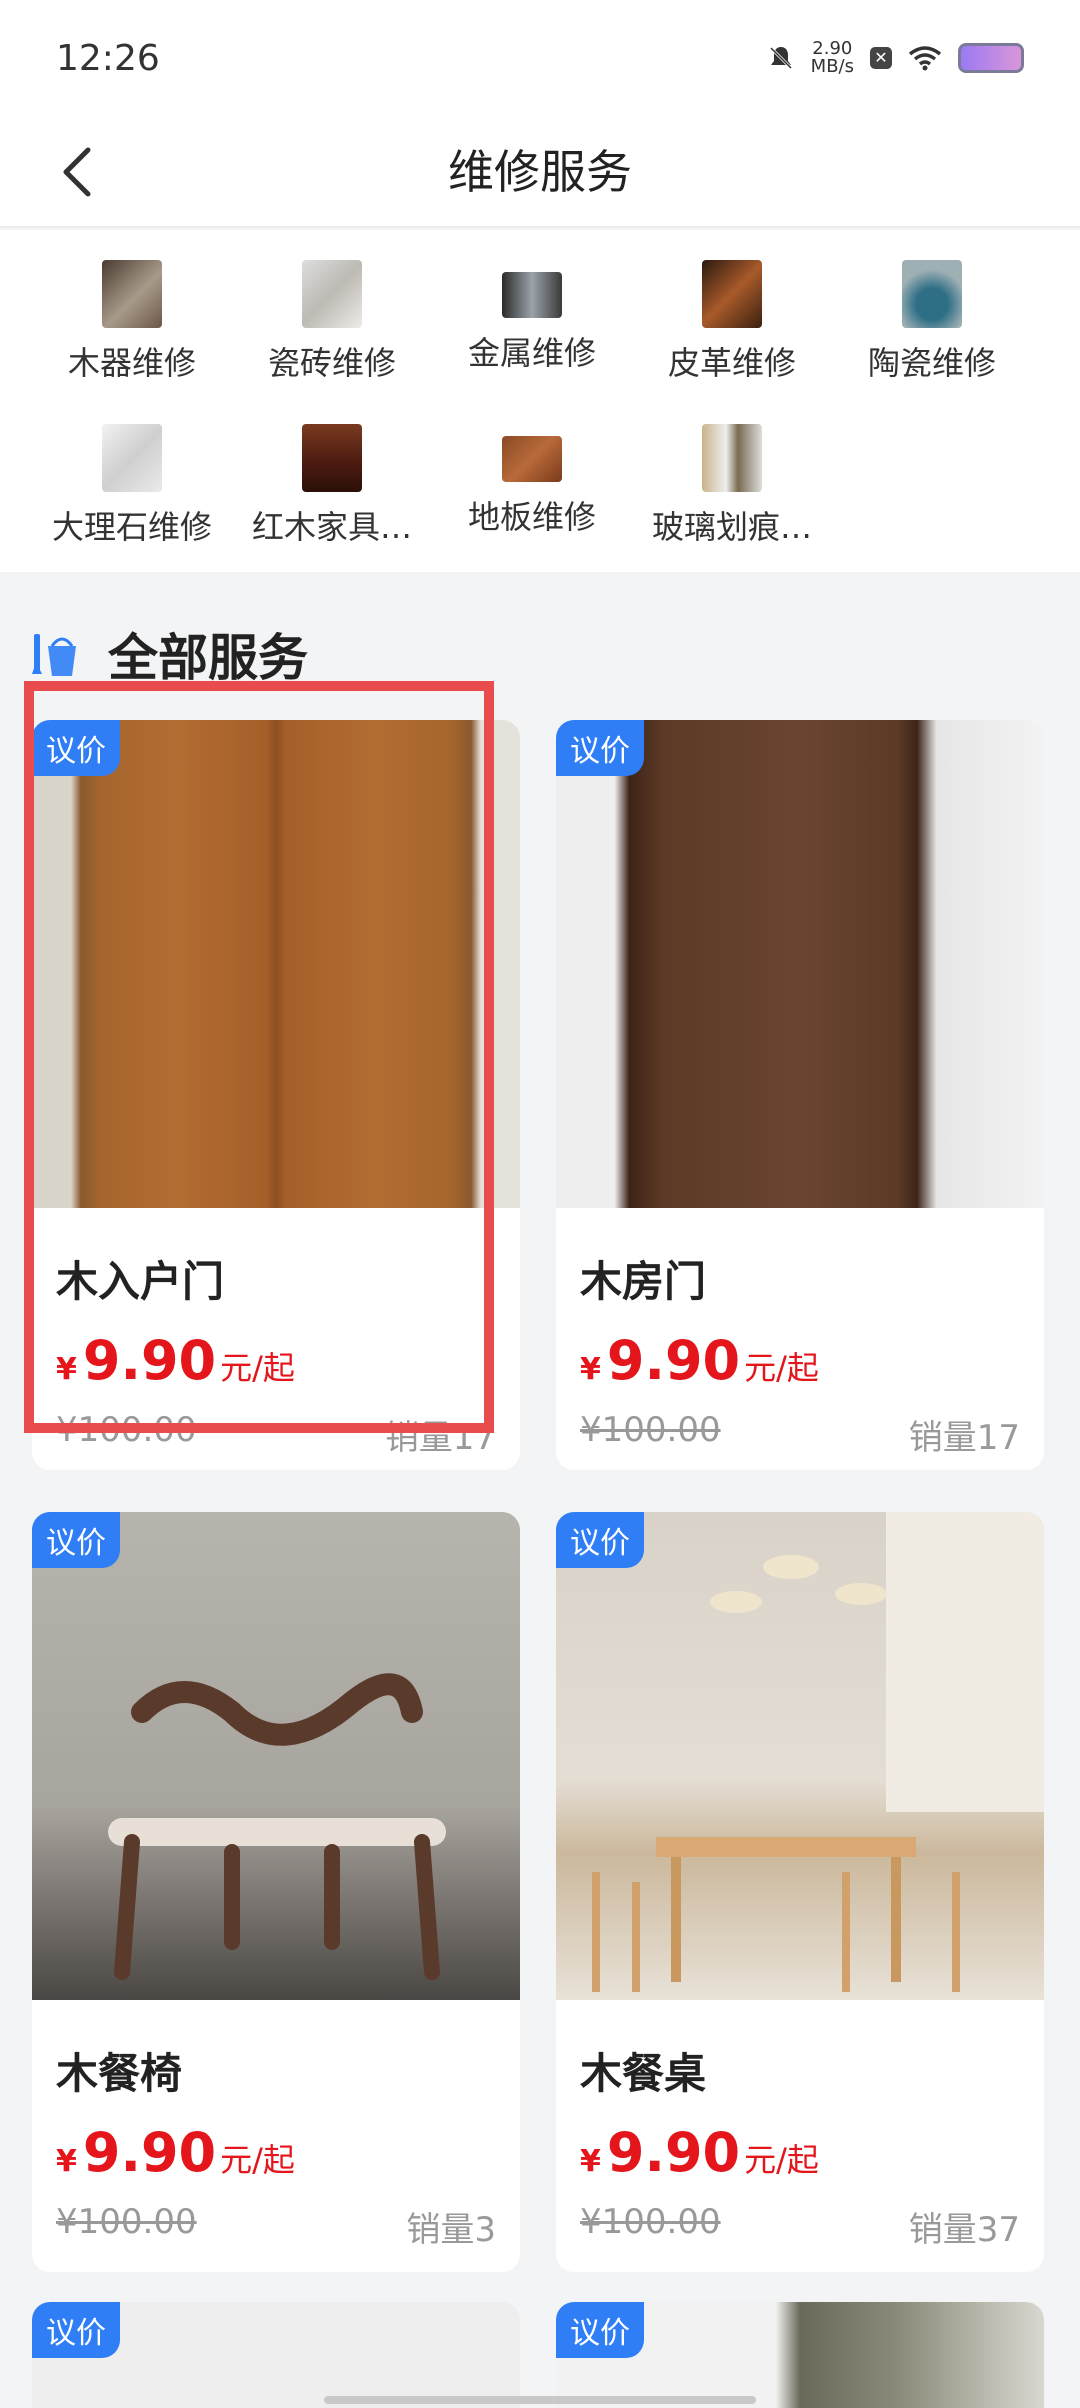 The height and width of the screenshot is (2408, 1080). I want to click on app-header: 维修服务, so click(540, 174).